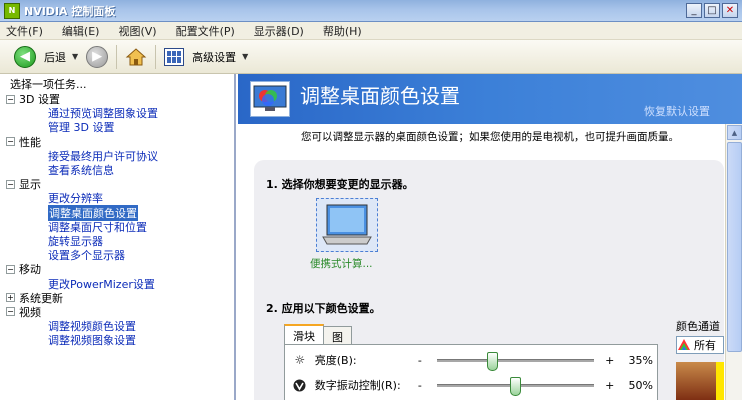  Describe the element at coordinates (120, 142) in the screenshot. I see `tree-group-performance: − 性能` at that location.